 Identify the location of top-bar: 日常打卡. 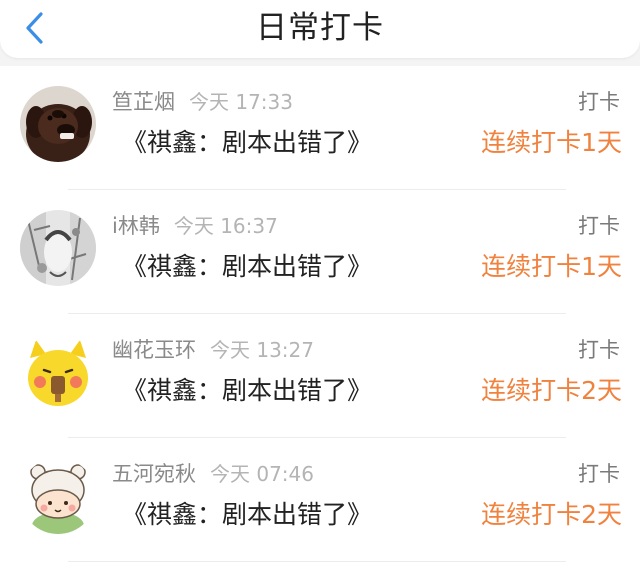
(320, 29).